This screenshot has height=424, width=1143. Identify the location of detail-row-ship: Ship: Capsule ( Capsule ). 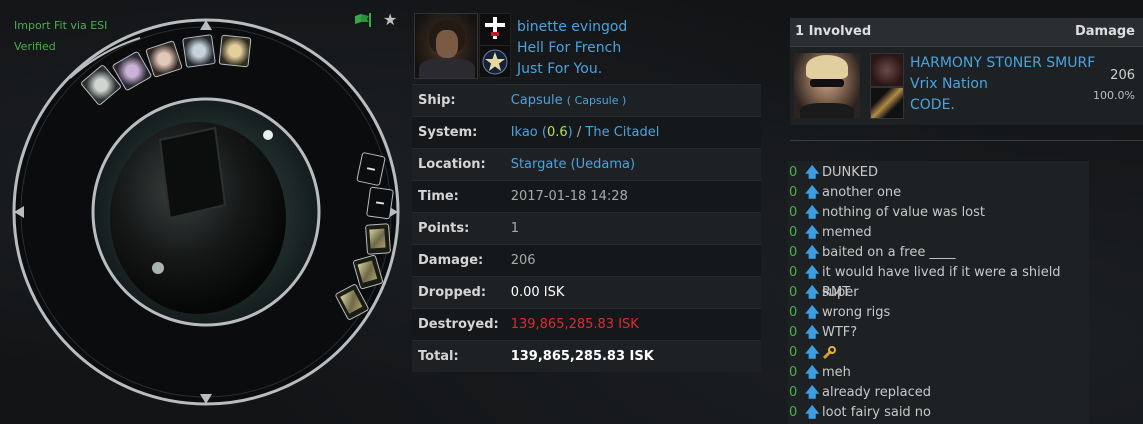
(586, 100).